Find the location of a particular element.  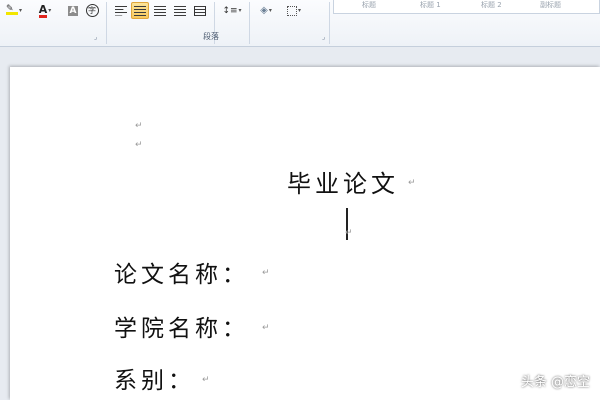

align-left-button is located at coordinates (121, 10).